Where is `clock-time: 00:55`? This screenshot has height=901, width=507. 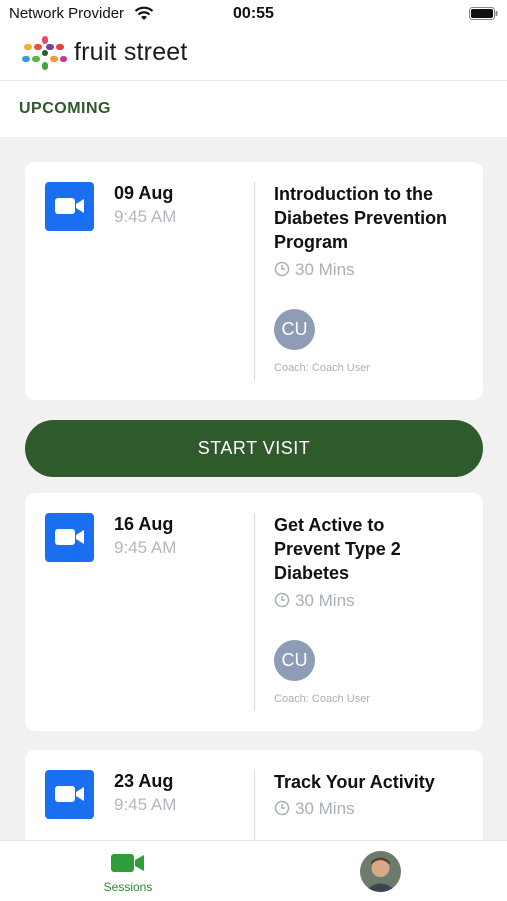
clock-time: 00:55 is located at coordinates (253, 13).